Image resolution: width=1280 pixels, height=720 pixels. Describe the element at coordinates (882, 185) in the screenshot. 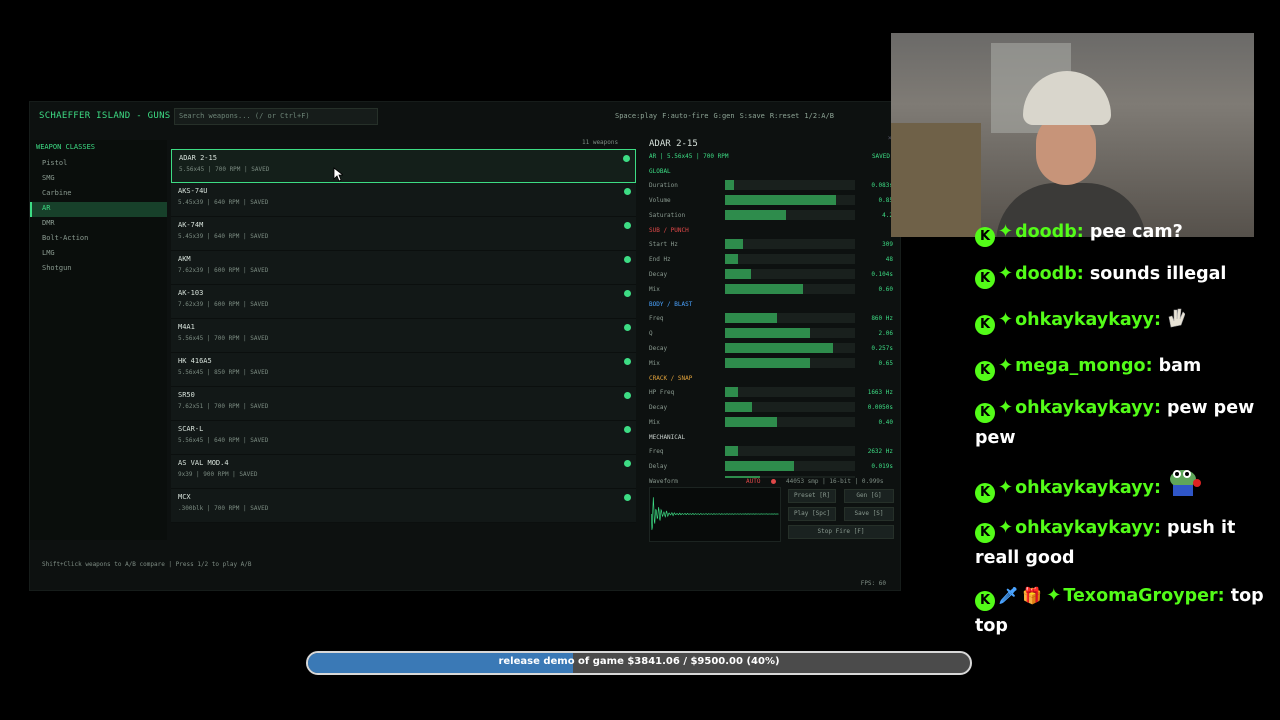

I see `param-value: 0.083s` at that location.